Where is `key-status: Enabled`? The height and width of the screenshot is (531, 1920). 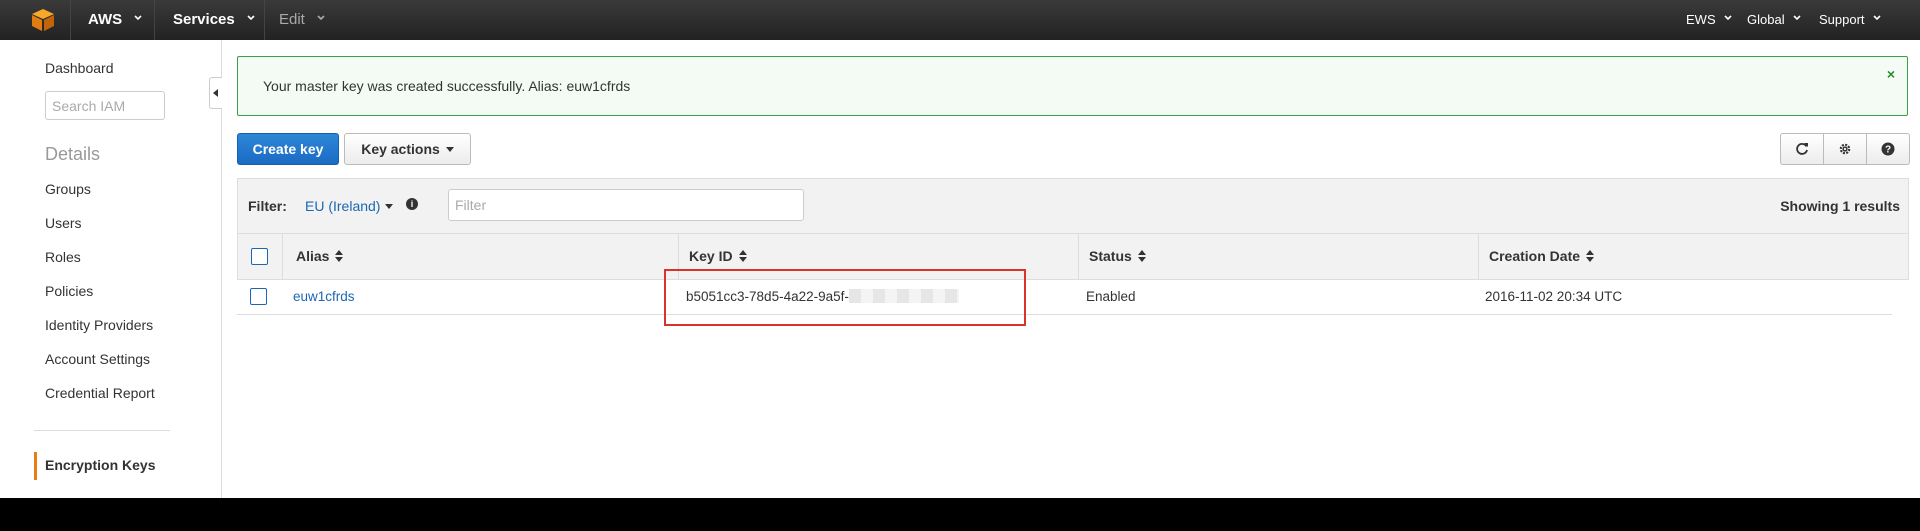
key-status: Enabled is located at coordinates (1111, 296).